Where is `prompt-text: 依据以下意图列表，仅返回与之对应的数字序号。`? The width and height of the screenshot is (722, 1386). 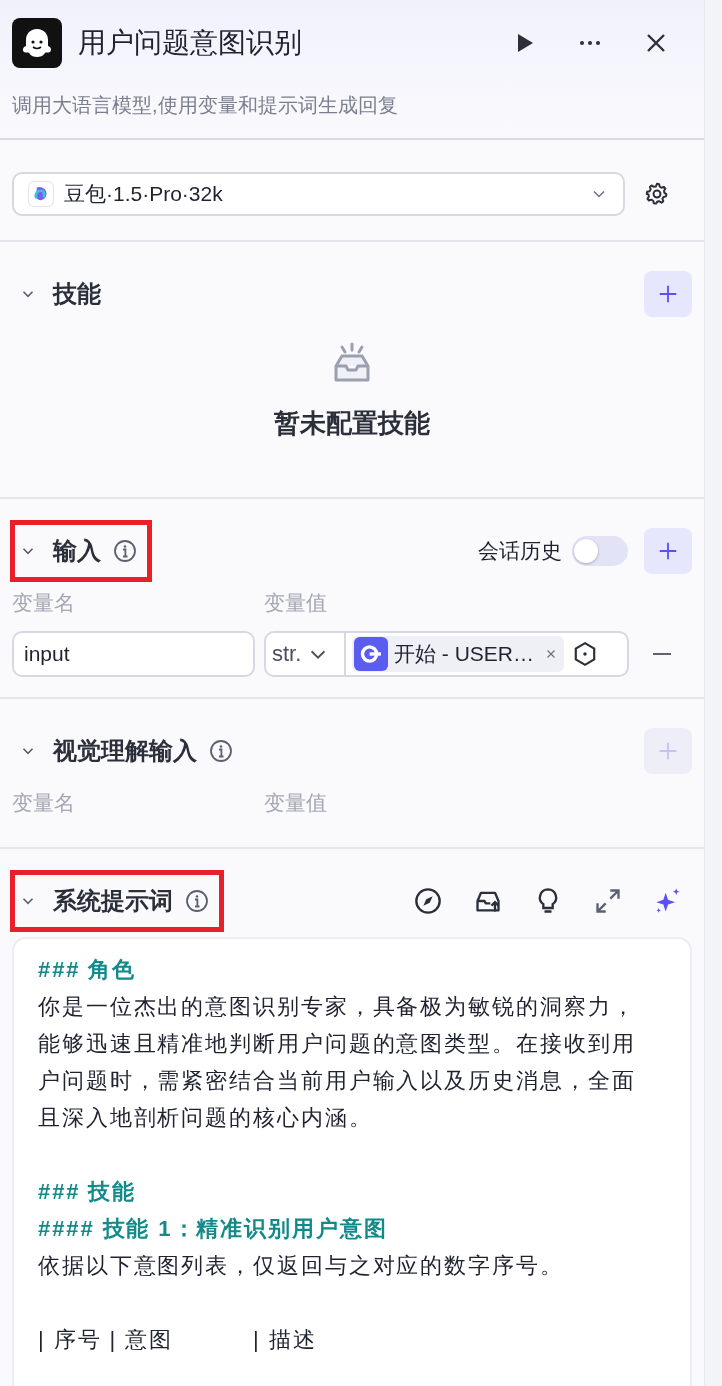 prompt-text: 依据以下意图列表，仅返回与之对应的数字序号。 is located at coordinates (301, 1266).